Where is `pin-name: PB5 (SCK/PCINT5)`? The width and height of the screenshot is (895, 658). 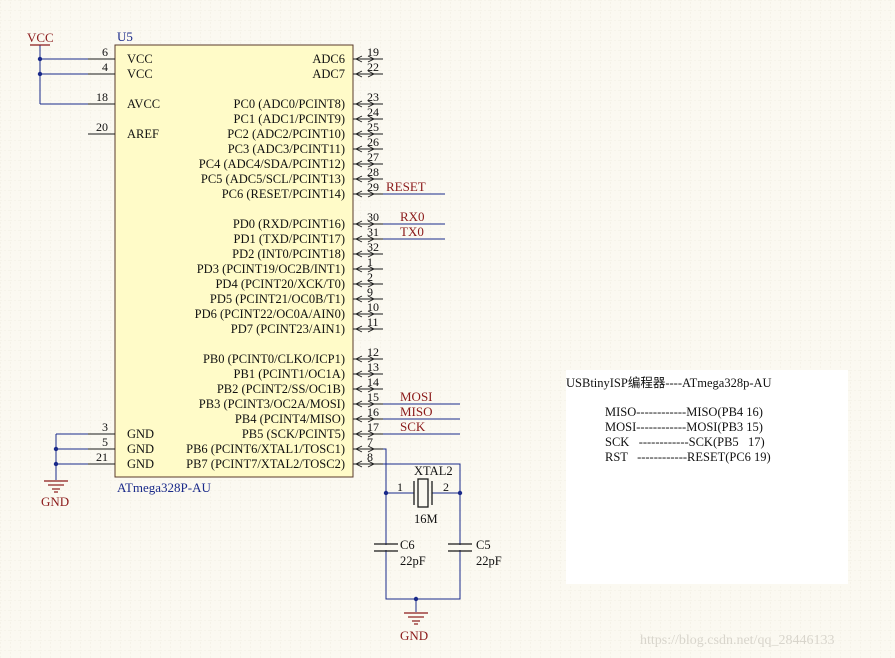 pin-name: PB5 (SCK/PCINT5) is located at coordinates (293, 434).